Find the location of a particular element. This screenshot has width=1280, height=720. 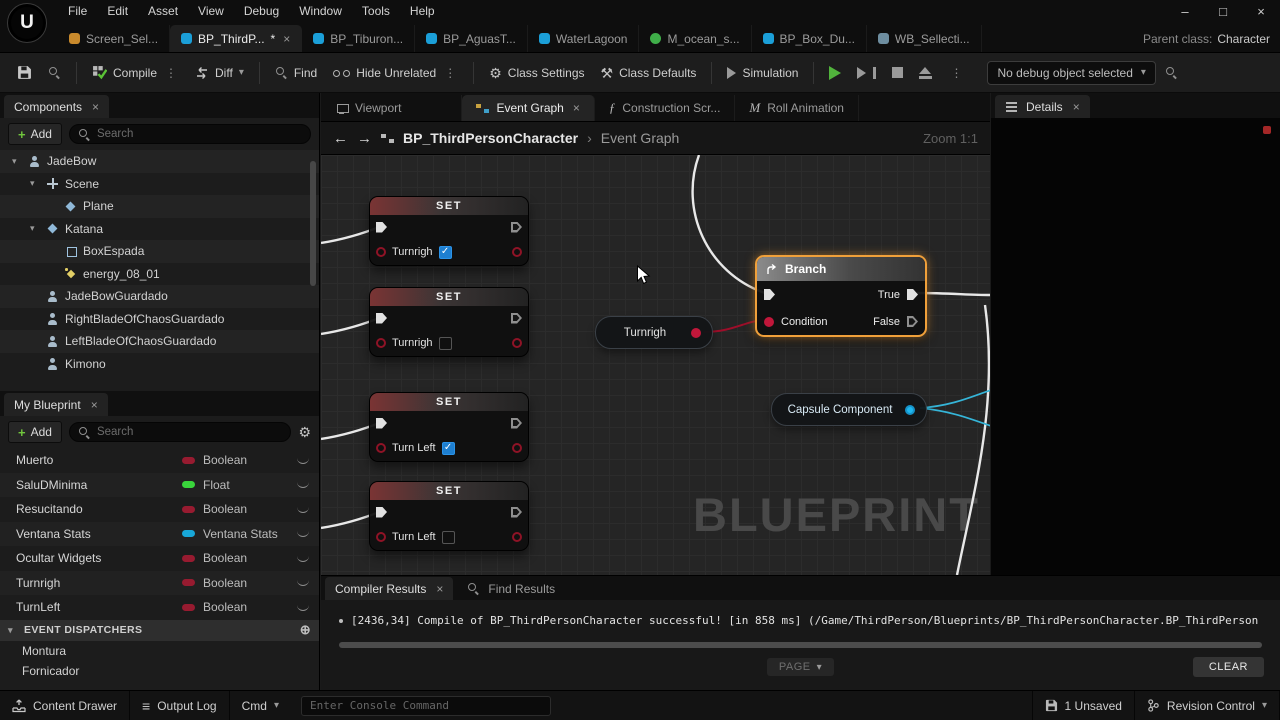

parent-class-link: Character is located at coordinates (1243, 39).